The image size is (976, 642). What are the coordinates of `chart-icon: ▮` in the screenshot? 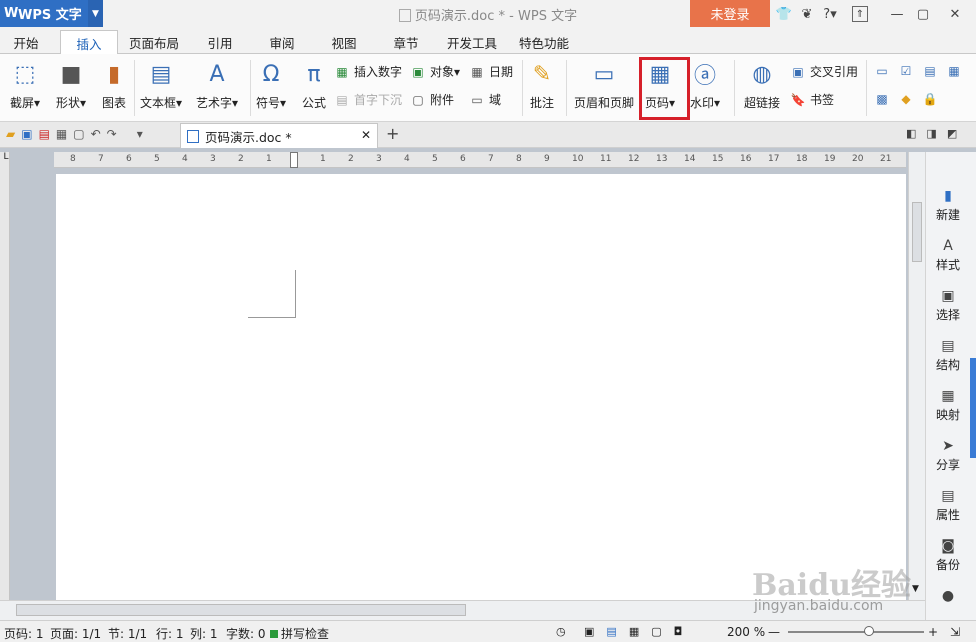 It's located at (114, 74).